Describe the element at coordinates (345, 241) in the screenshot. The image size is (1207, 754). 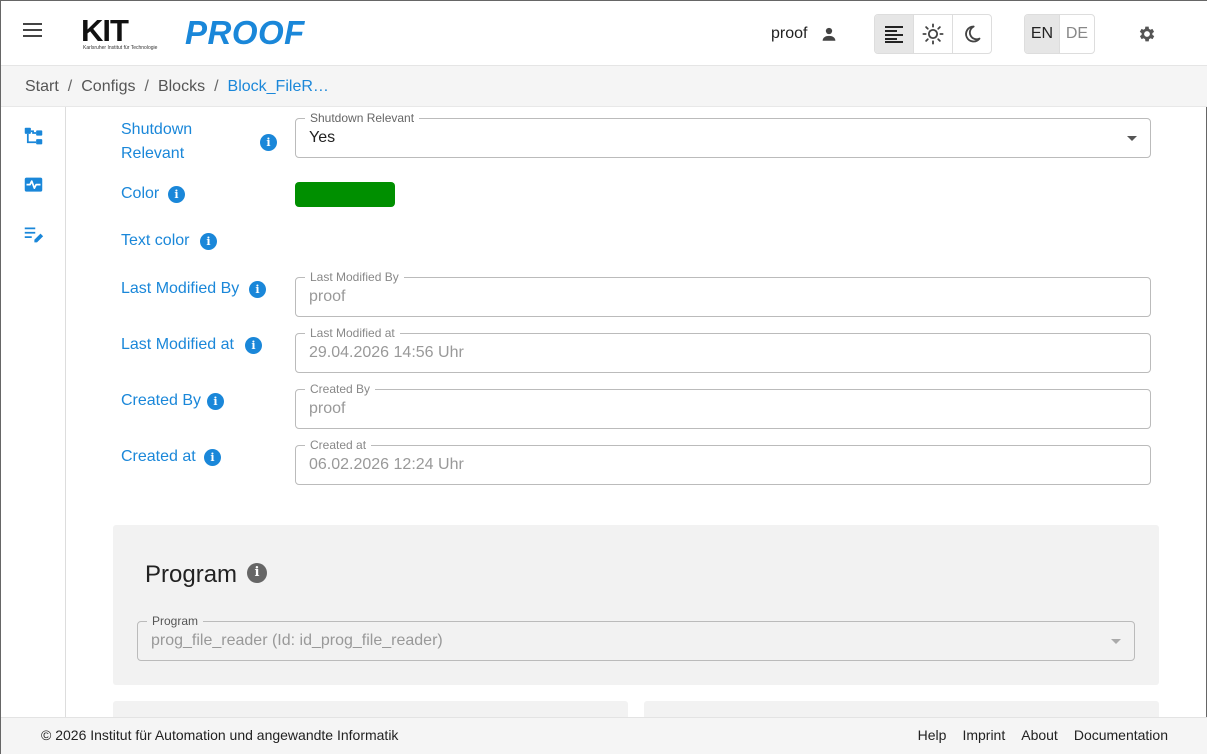
I see `text-color-swatch` at that location.